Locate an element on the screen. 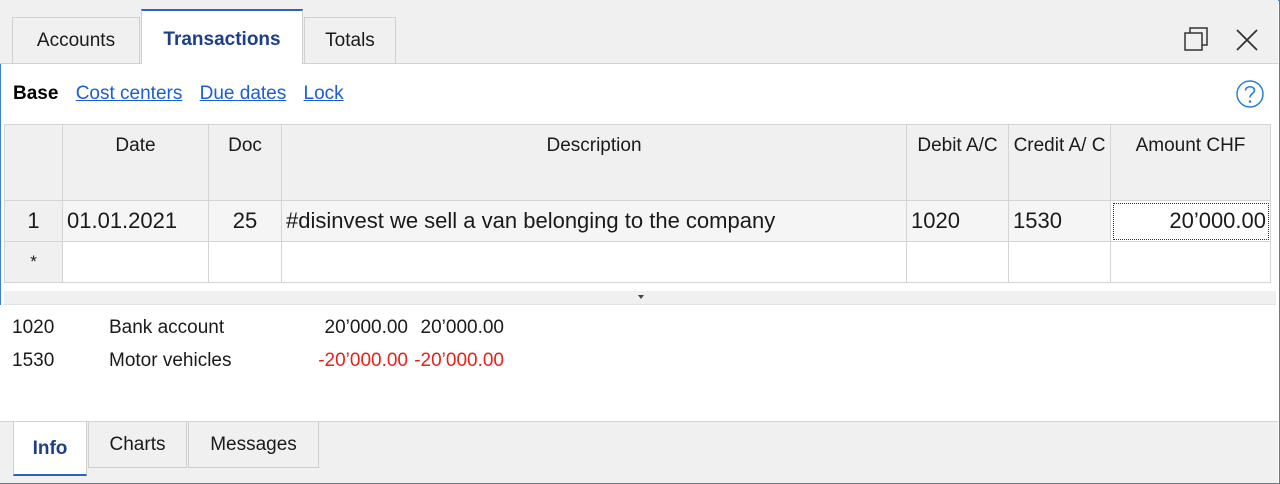 This screenshot has height=484, width=1280. info-account: 1530 is located at coordinates (33, 360).